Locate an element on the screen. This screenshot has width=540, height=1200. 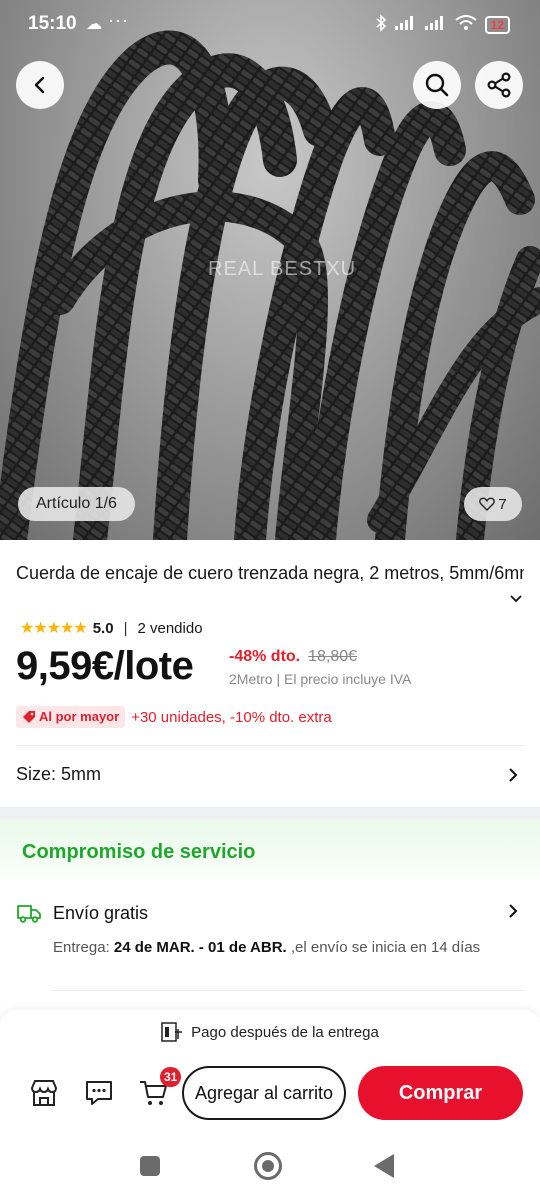
star-rating-icon: ★★★★★ is located at coordinates (54, 628).